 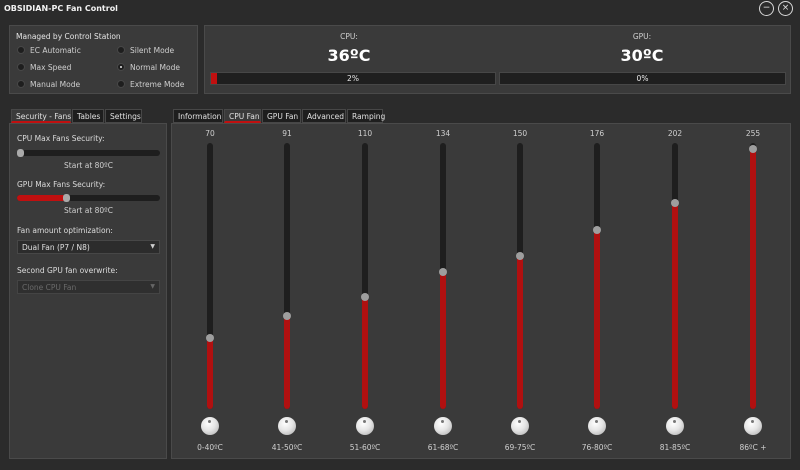 I want to click on fan-curve-column: 70 0-40ºC, so click(x=210, y=291).